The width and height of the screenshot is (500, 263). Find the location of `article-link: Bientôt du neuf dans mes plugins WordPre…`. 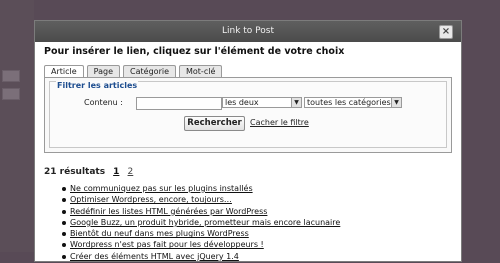

article-link: Bientôt du neuf dans mes plugins WordPre… is located at coordinates (159, 233).